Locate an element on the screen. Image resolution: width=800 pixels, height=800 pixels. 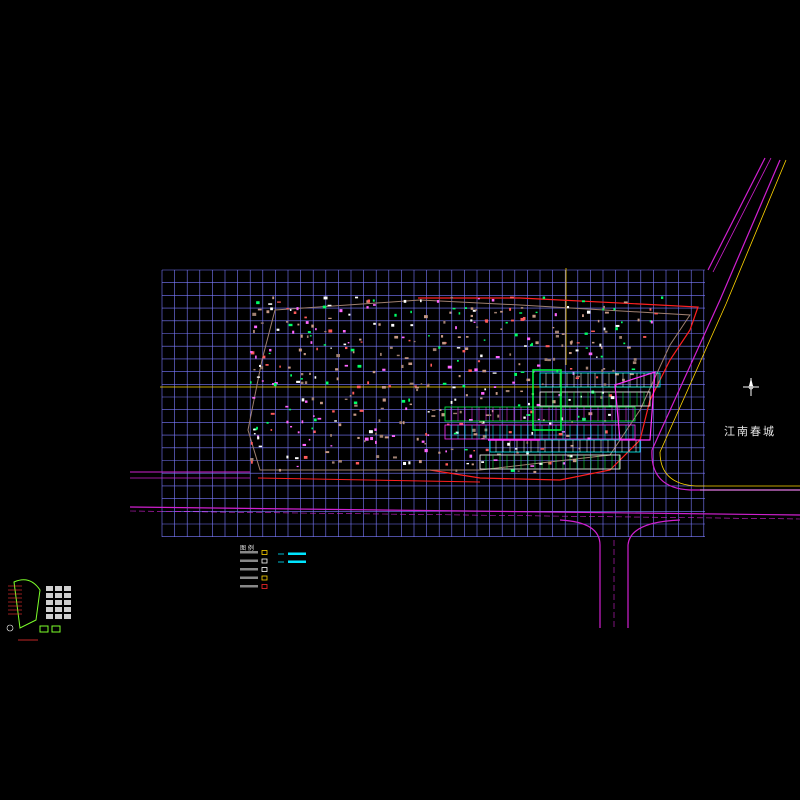
site-layout is located at coordinates (473, 389).